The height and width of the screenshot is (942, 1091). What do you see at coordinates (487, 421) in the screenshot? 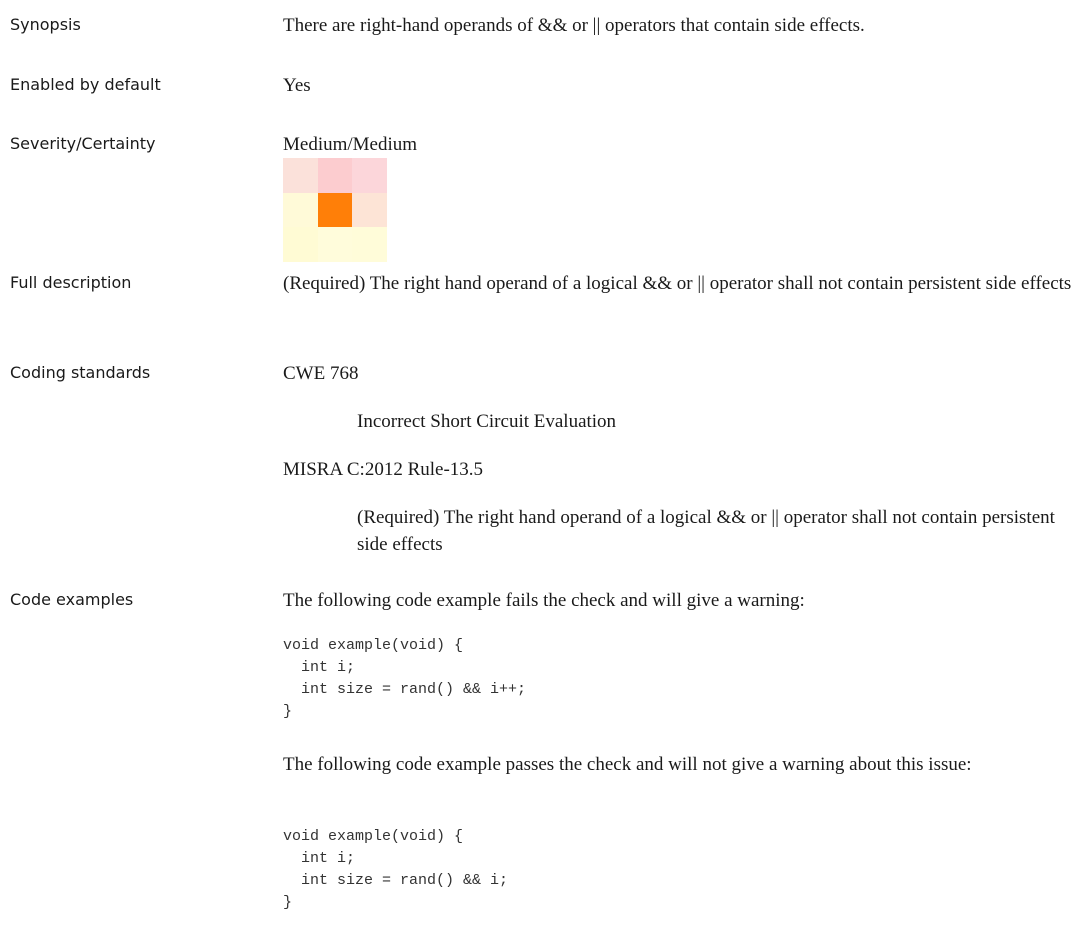
I see `coding-standard-description: Incorrect Short Circuit Evaluation` at bounding box center [487, 421].